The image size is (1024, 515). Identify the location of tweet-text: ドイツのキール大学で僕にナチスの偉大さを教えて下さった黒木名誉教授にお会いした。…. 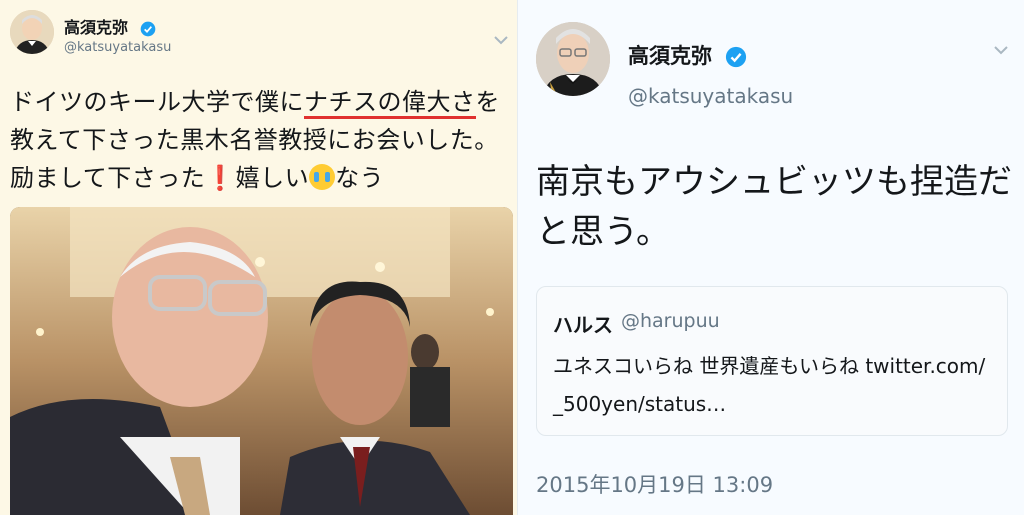
(255, 140).